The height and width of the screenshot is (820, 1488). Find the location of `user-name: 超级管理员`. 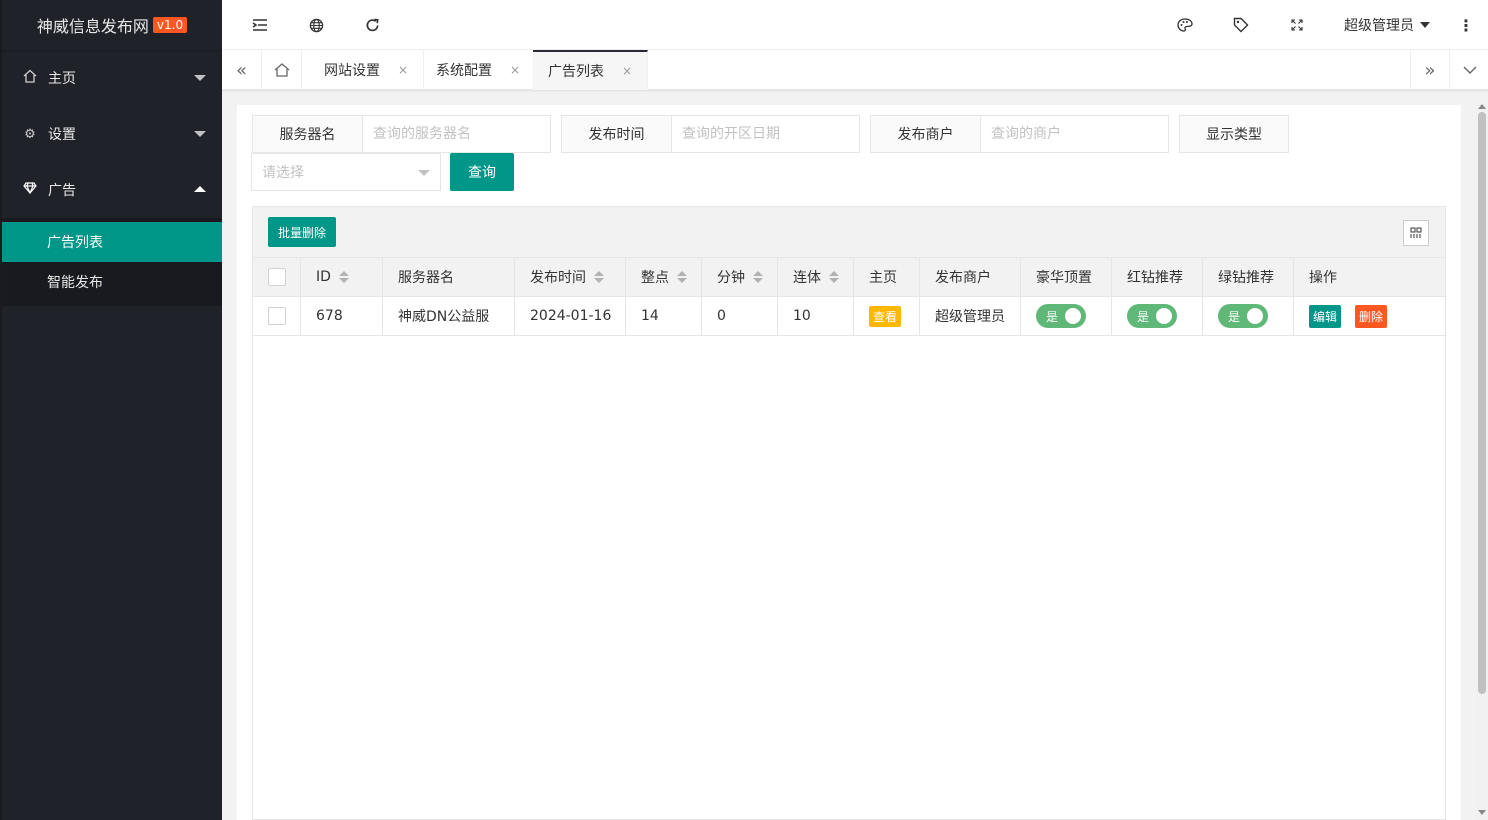

user-name: 超级管理员 is located at coordinates (1379, 26).